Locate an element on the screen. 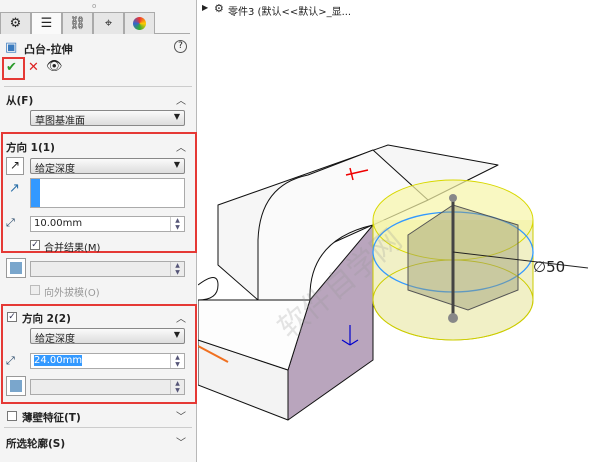 Image resolution: width=600 pixels, height=462 pixels. merge-result-label: 合并结果(M) is located at coordinates (72, 248).